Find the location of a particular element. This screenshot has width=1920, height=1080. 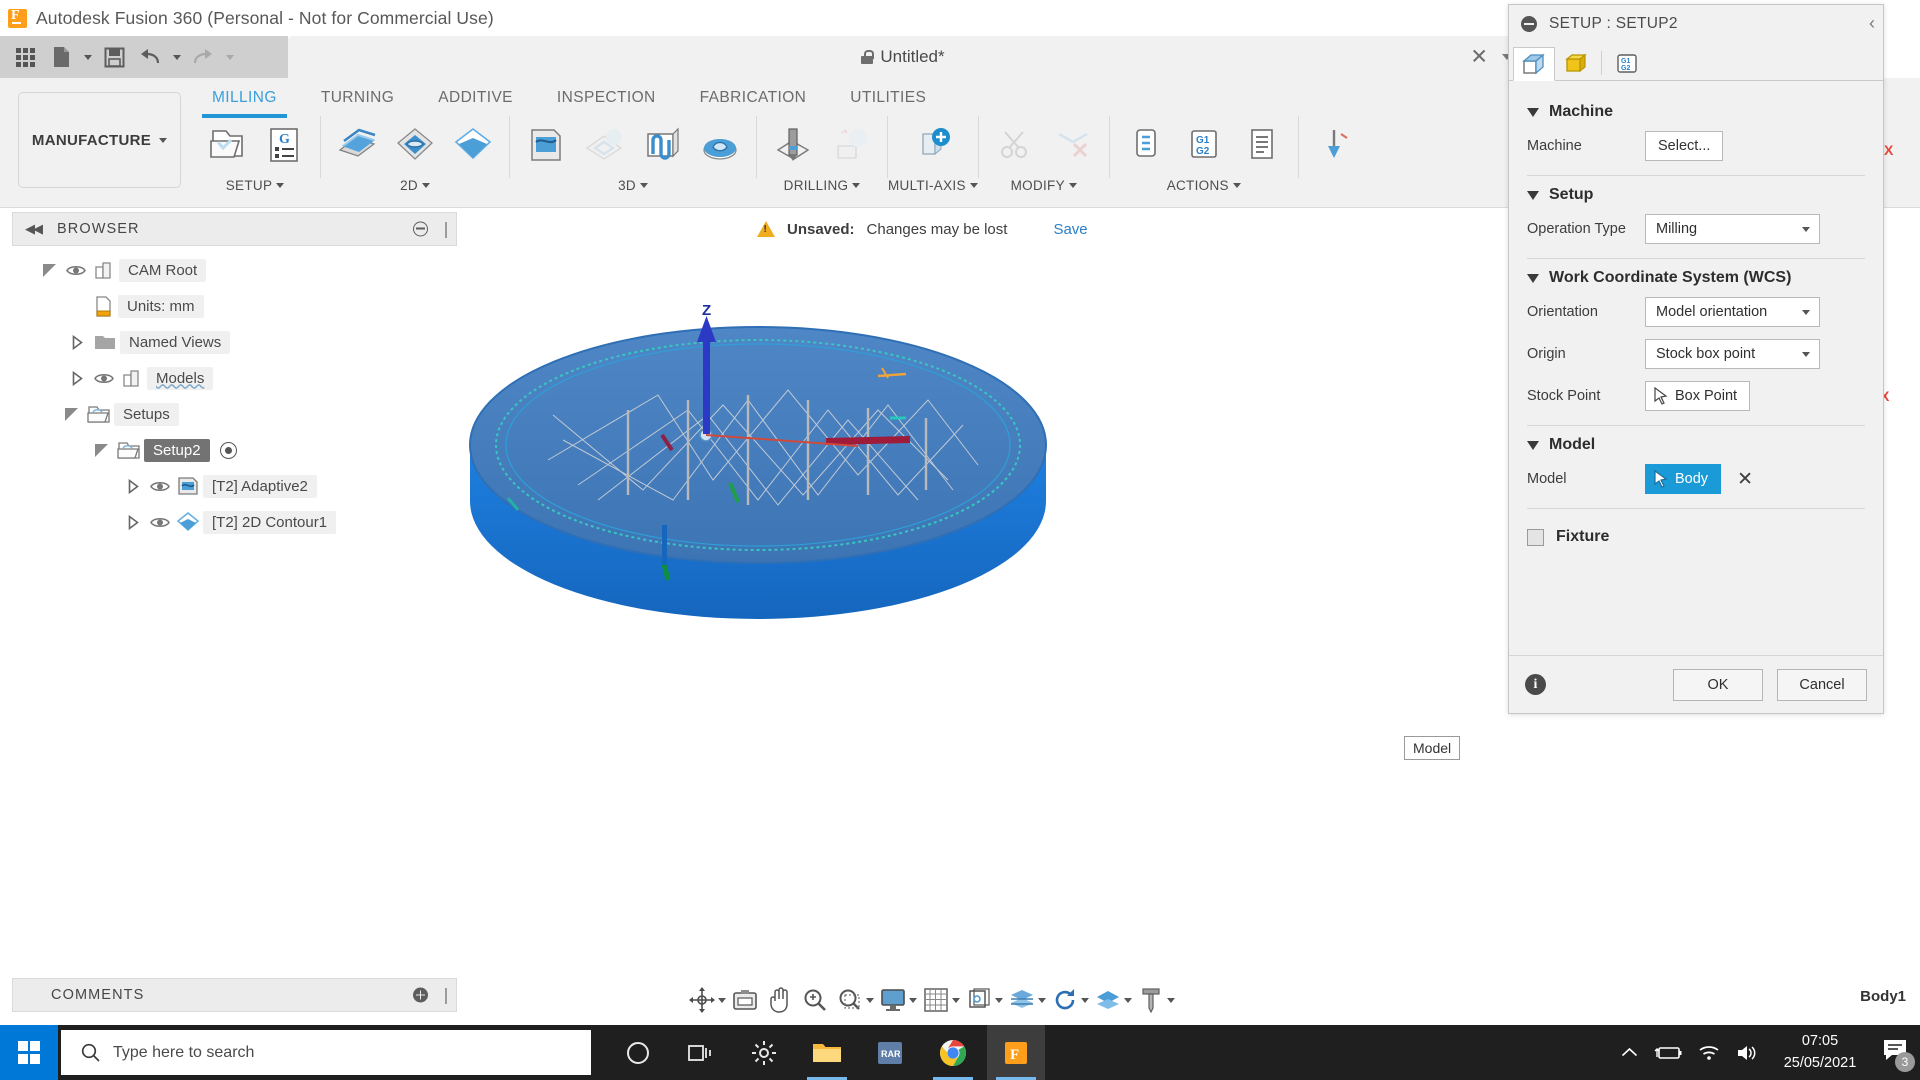

stock-tab is located at coordinates (1576, 63).